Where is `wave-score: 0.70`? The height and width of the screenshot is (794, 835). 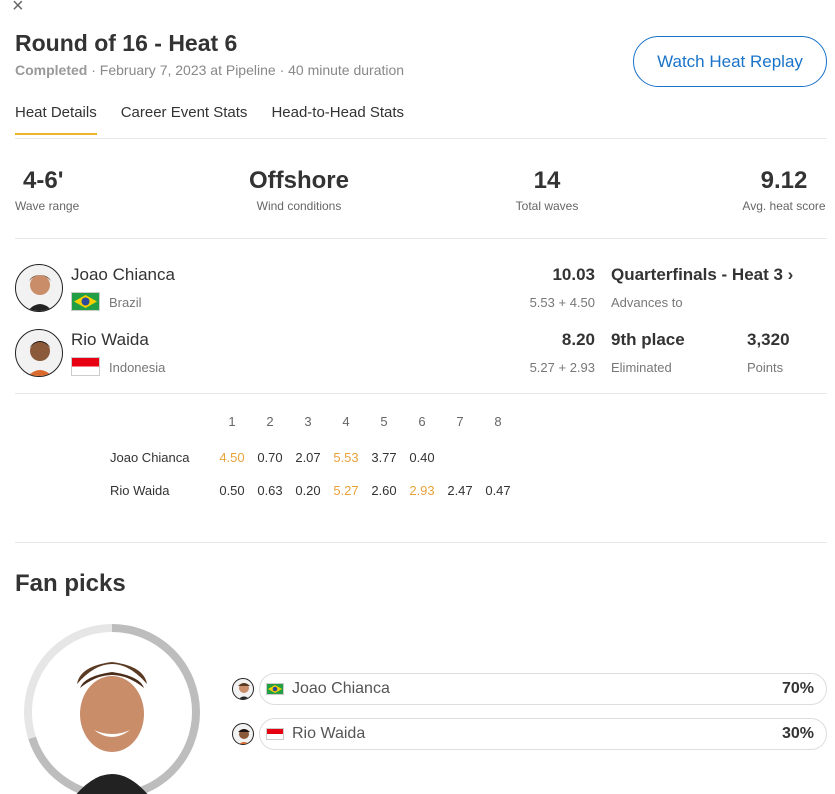 wave-score: 0.70 is located at coordinates (270, 457).